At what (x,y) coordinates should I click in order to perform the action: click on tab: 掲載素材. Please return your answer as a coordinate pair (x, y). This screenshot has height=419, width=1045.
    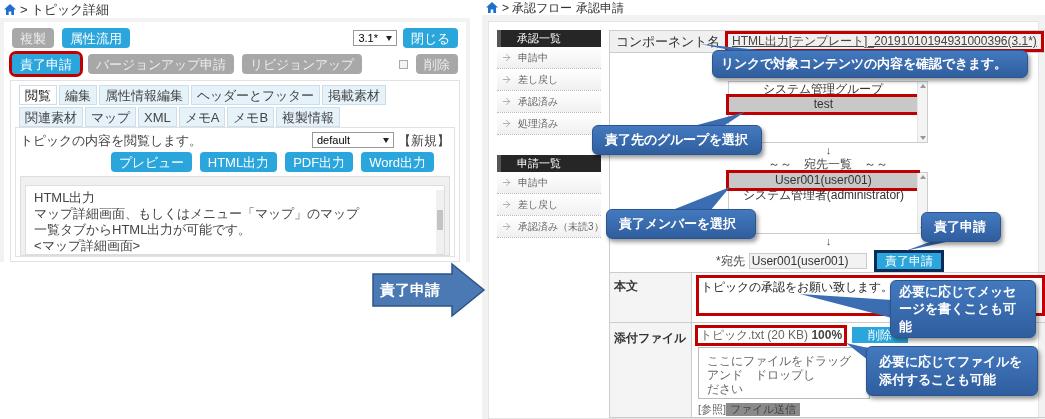
    Looking at the image, I should click on (354, 95).